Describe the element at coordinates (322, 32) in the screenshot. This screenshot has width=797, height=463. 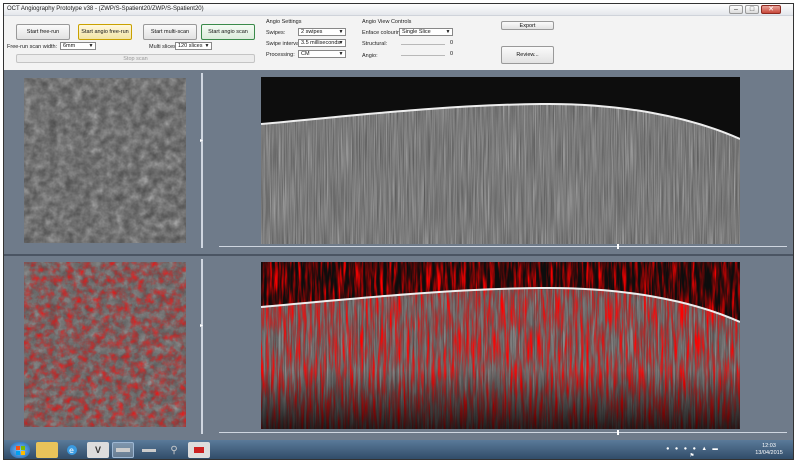
I see `swipes-select: 2 swipes ▼` at that location.